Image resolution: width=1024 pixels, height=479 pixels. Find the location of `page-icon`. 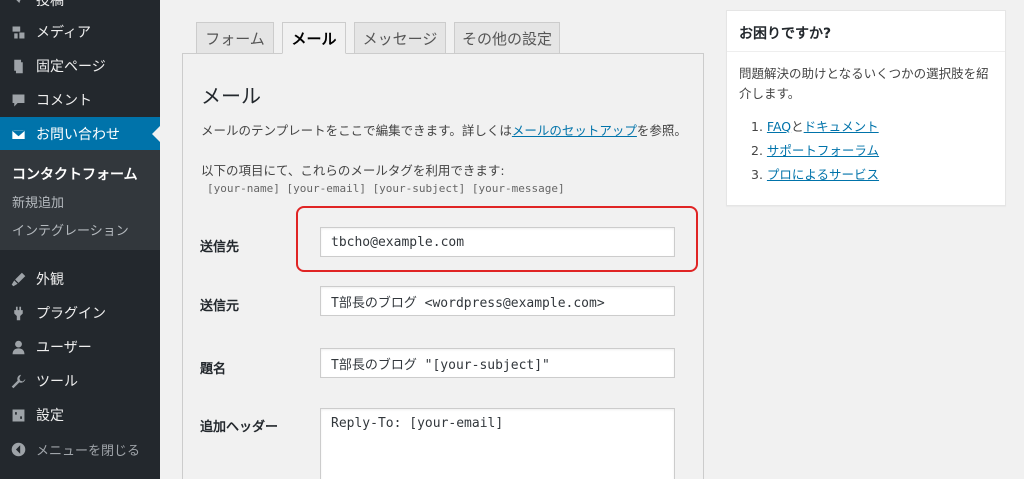

page-icon is located at coordinates (18, 66).